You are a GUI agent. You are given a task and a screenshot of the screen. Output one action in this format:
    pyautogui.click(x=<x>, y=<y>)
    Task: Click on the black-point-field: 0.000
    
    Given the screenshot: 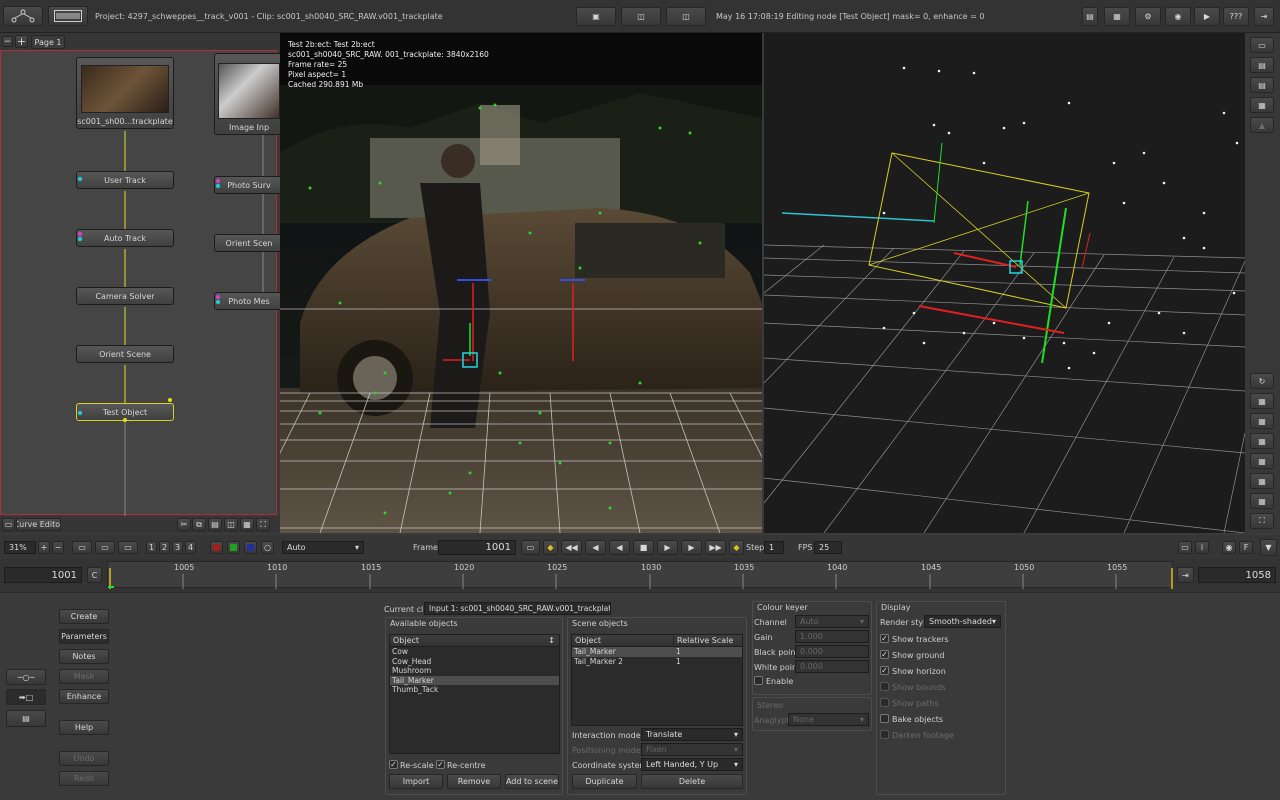 What is the action you would take?
    pyautogui.click(x=832, y=651)
    